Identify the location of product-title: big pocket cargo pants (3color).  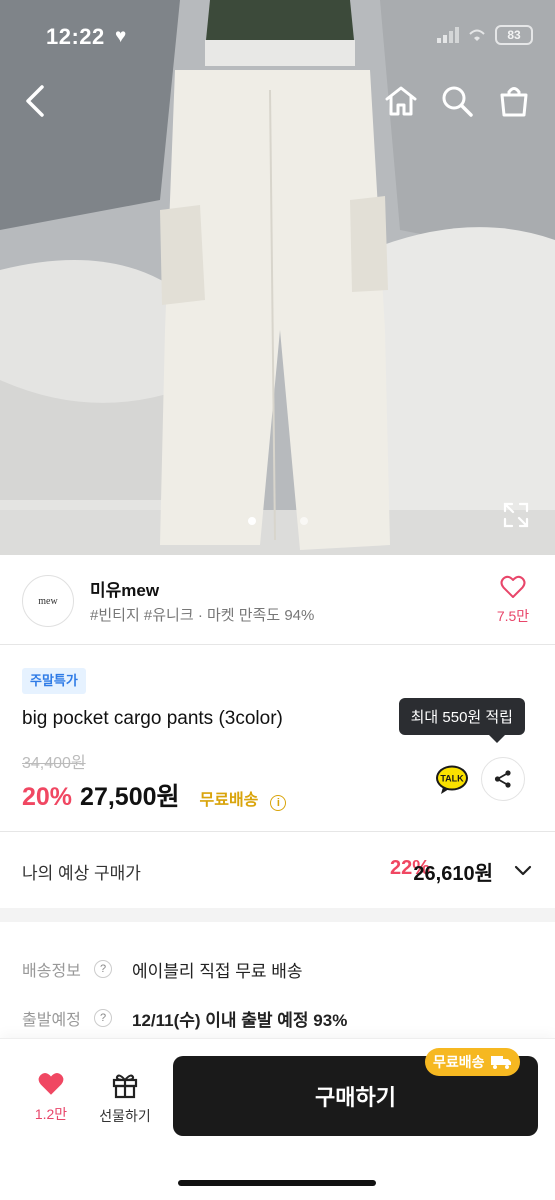
(152, 718).